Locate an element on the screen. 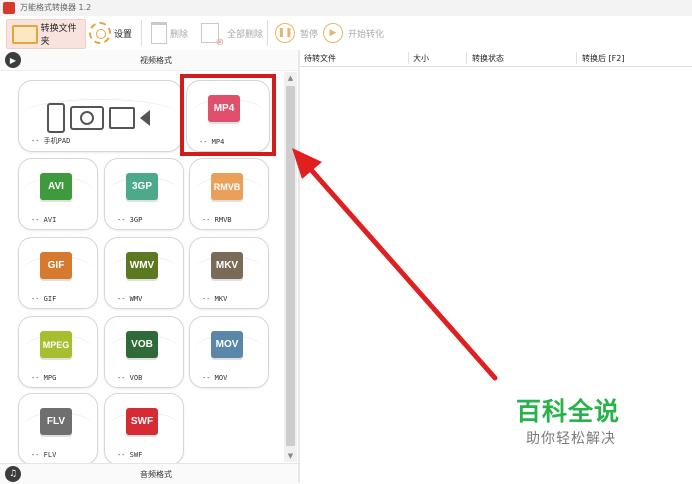 Image resolution: width=692 pixels, height=484 pixels. column-header-status: 转换状态 is located at coordinates (488, 58).